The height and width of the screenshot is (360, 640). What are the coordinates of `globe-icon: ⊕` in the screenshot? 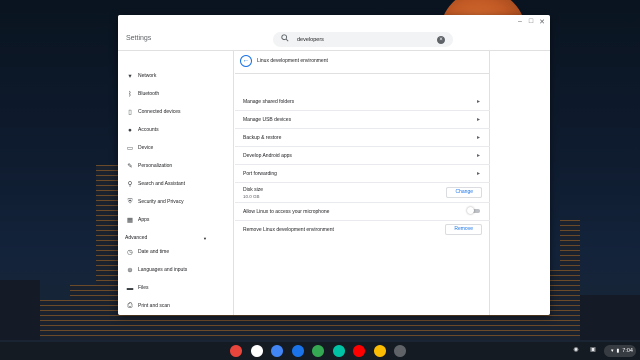 It's located at (130, 270).